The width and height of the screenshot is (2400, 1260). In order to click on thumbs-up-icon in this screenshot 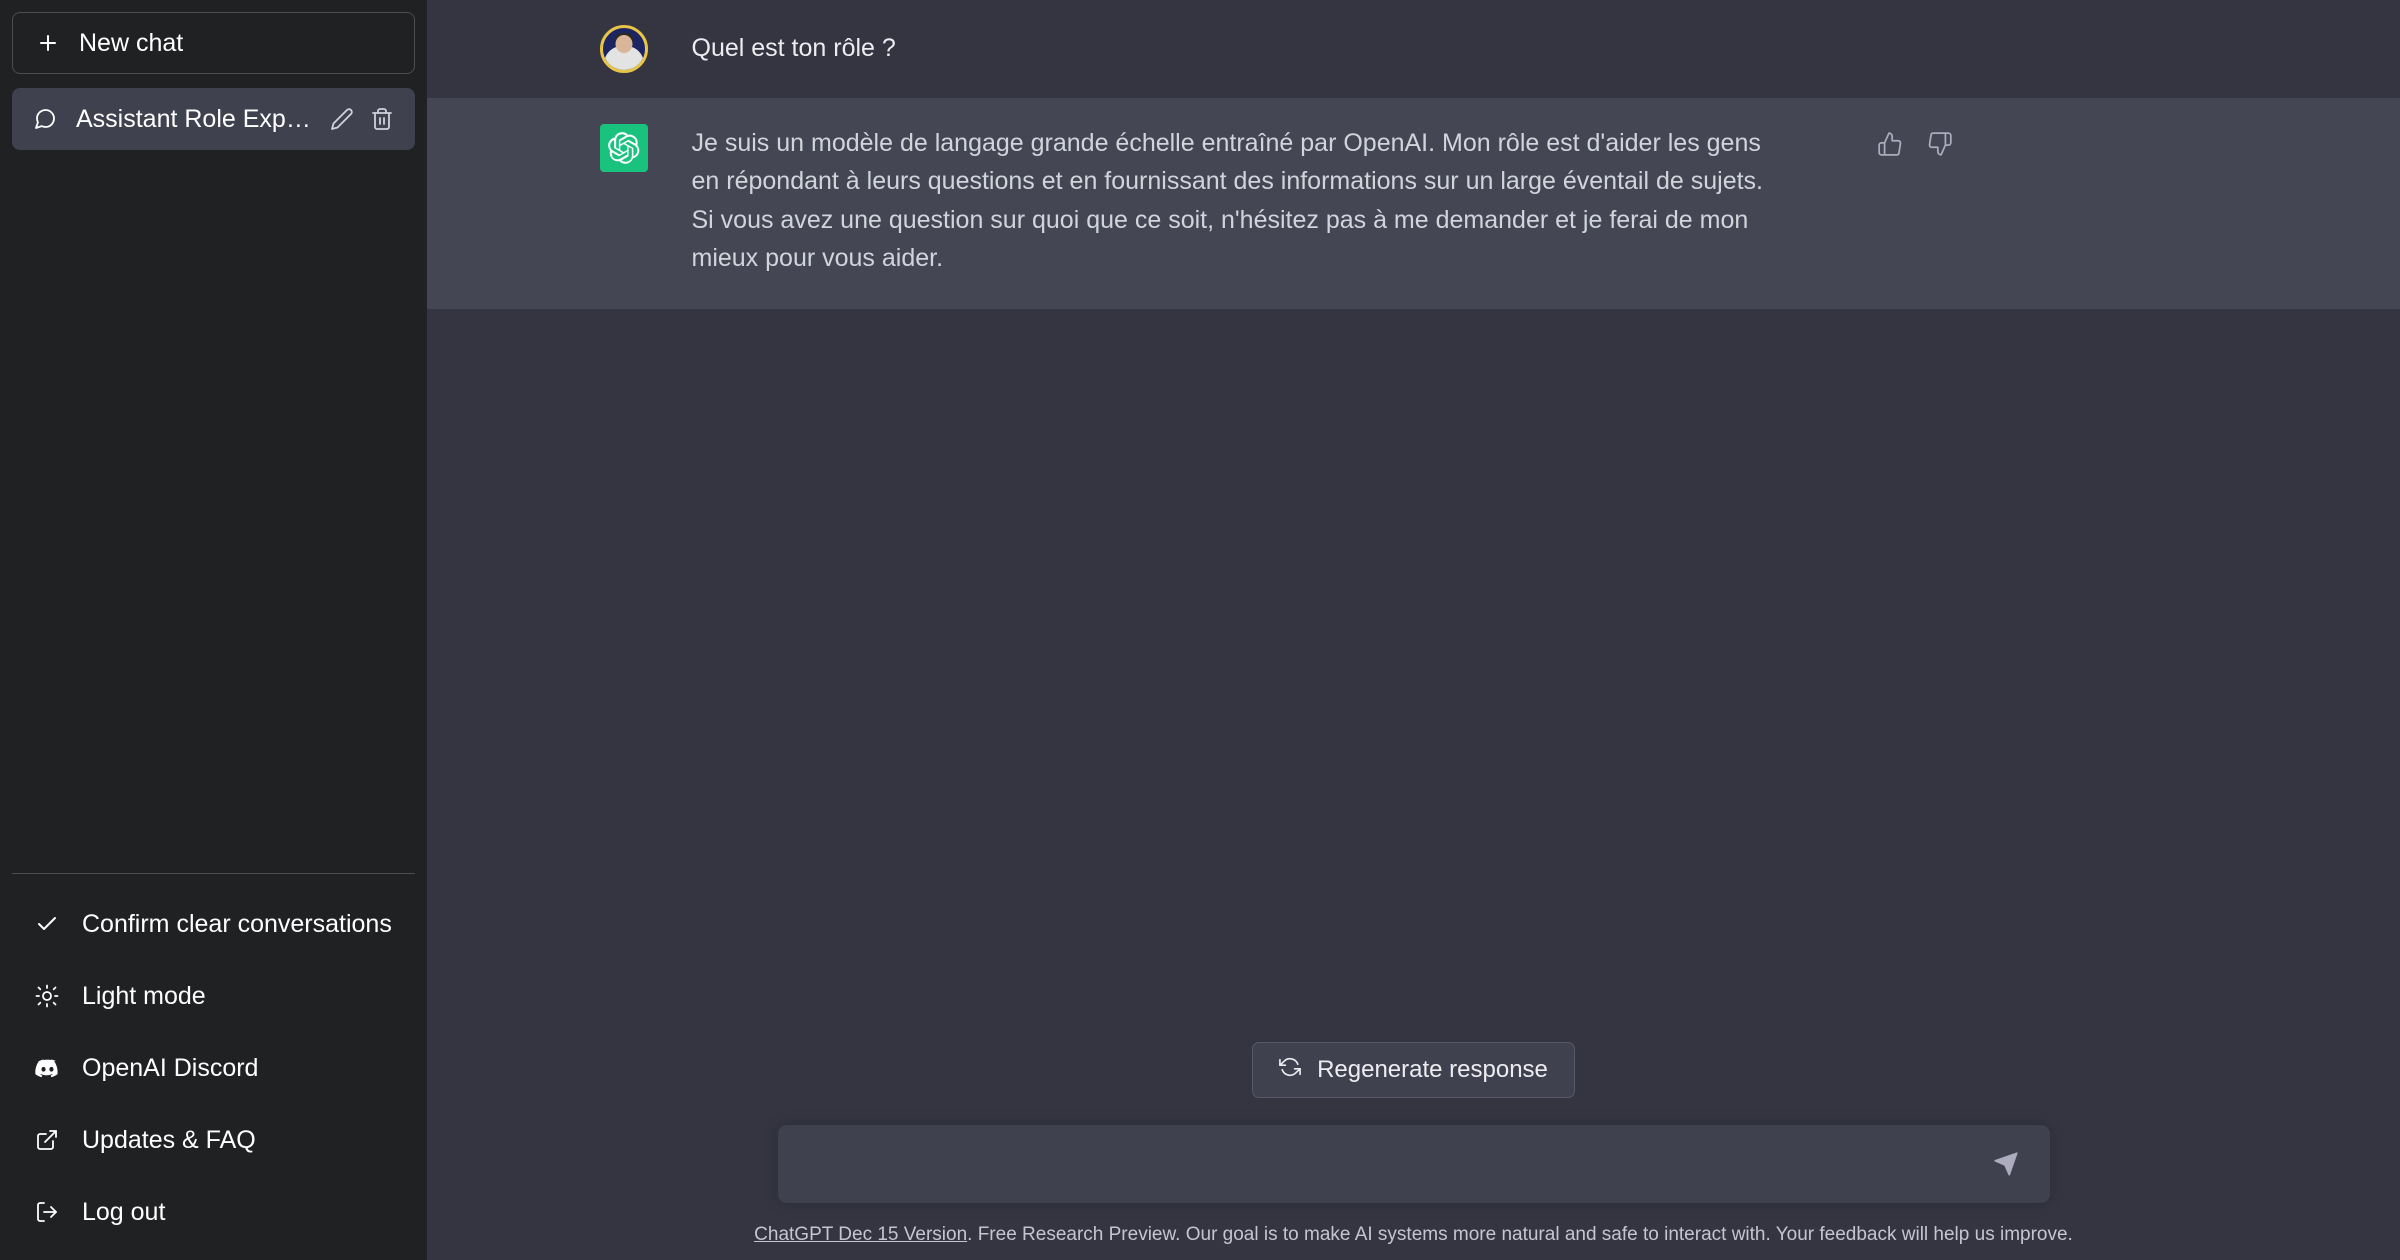, I will do `click(1890, 144)`.